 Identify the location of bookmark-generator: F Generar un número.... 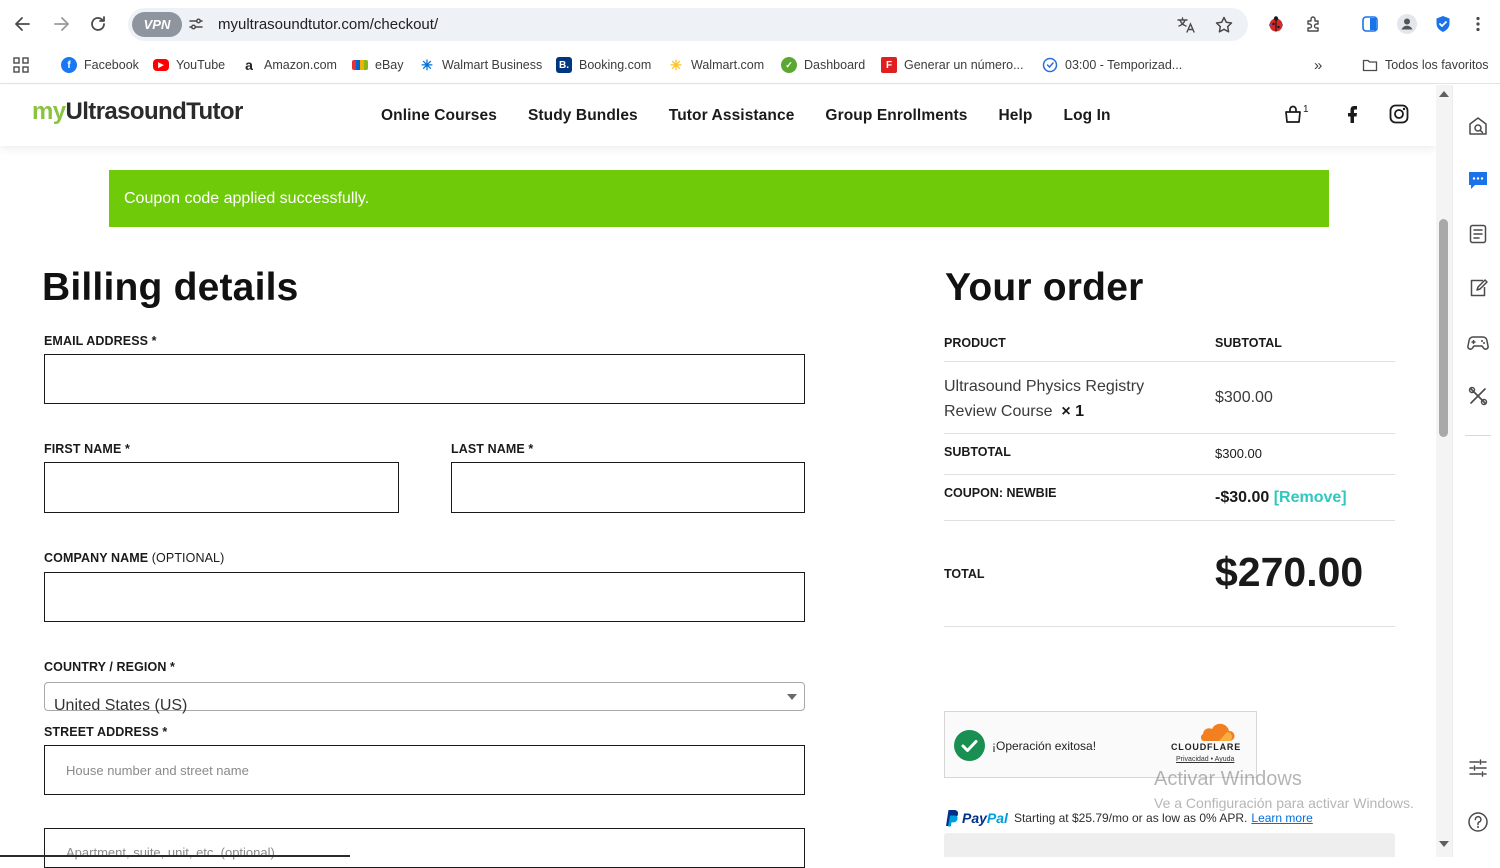
(952, 65).